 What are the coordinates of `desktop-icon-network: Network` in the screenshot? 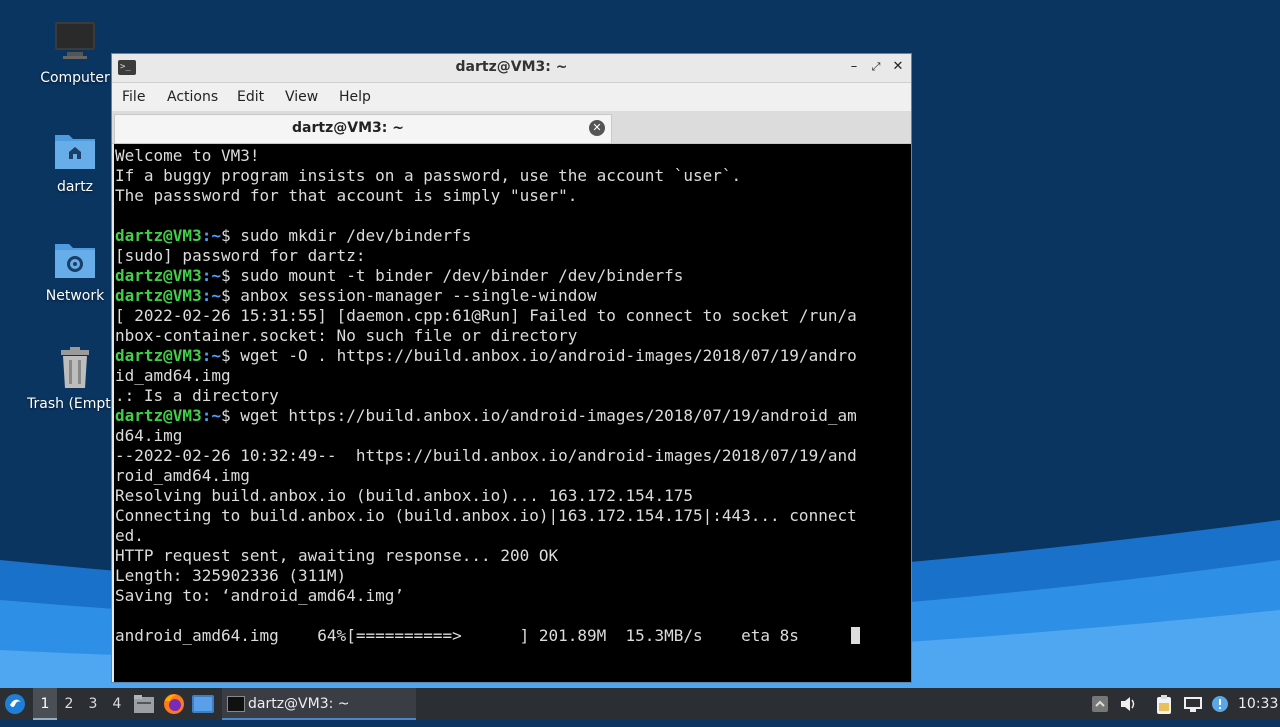 It's located at (75, 271).